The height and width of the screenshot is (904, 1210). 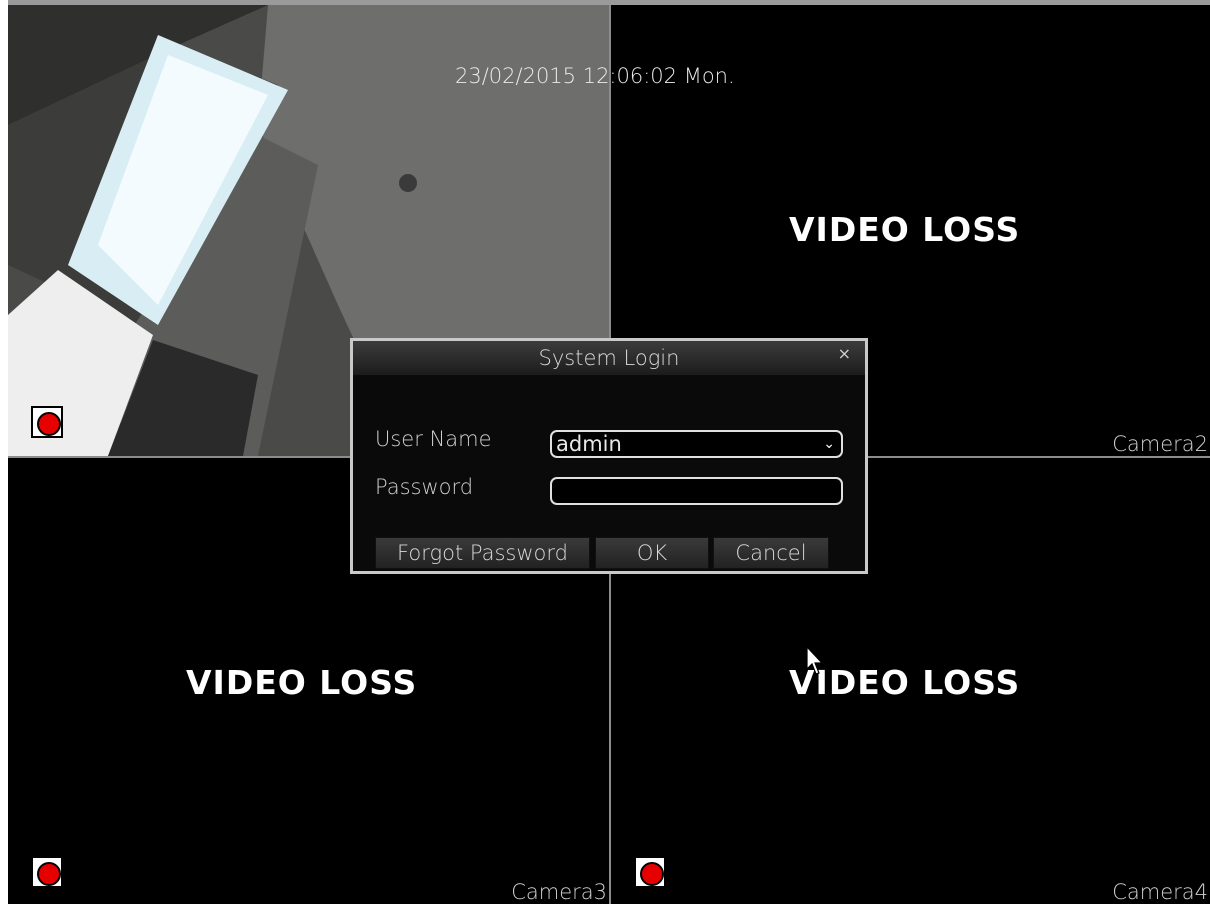 What do you see at coordinates (482, 553) in the screenshot?
I see `forgot-password-button: Forgot Password` at bounding box center [482, 553].